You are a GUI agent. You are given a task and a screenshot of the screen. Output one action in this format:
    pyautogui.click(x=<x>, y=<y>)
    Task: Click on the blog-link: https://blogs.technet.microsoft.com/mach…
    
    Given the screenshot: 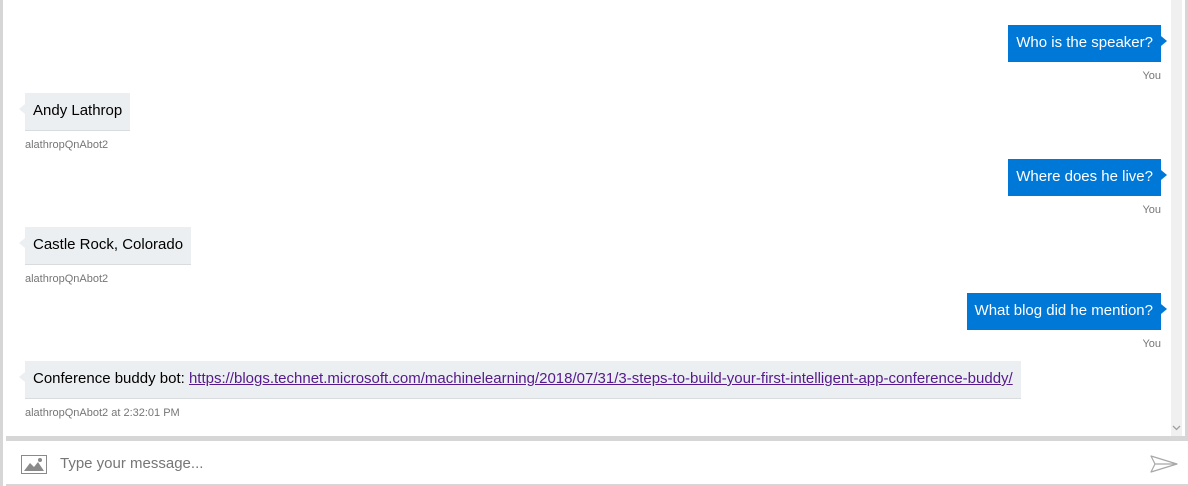 What is the action you would take?
    pyautogui.click(x=601, y=378)
    